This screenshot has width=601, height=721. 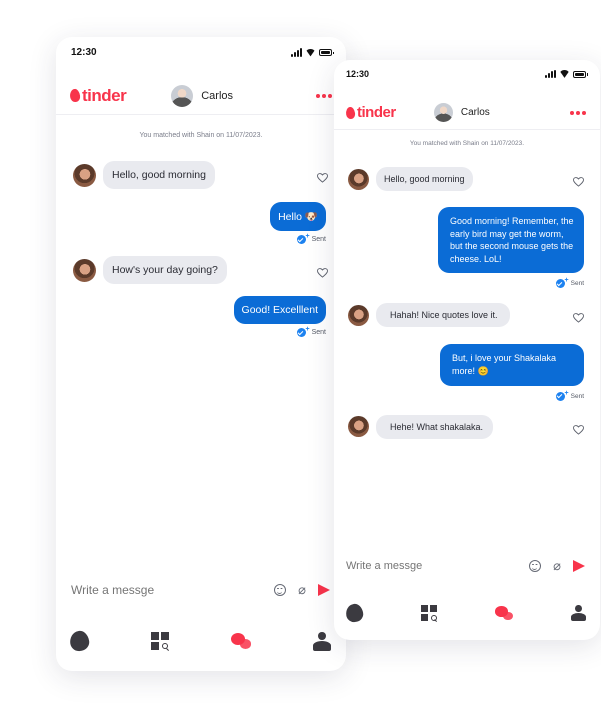 I want to click on message-bubble-incoming: How's your day going?, so click(x=165, y=270).